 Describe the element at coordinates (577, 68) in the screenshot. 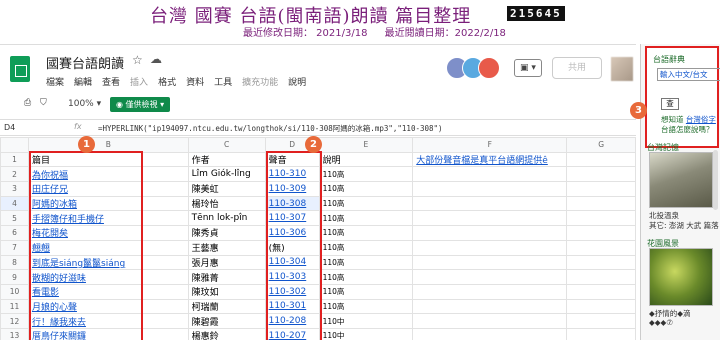

I see `share-button: 共用` at that location.